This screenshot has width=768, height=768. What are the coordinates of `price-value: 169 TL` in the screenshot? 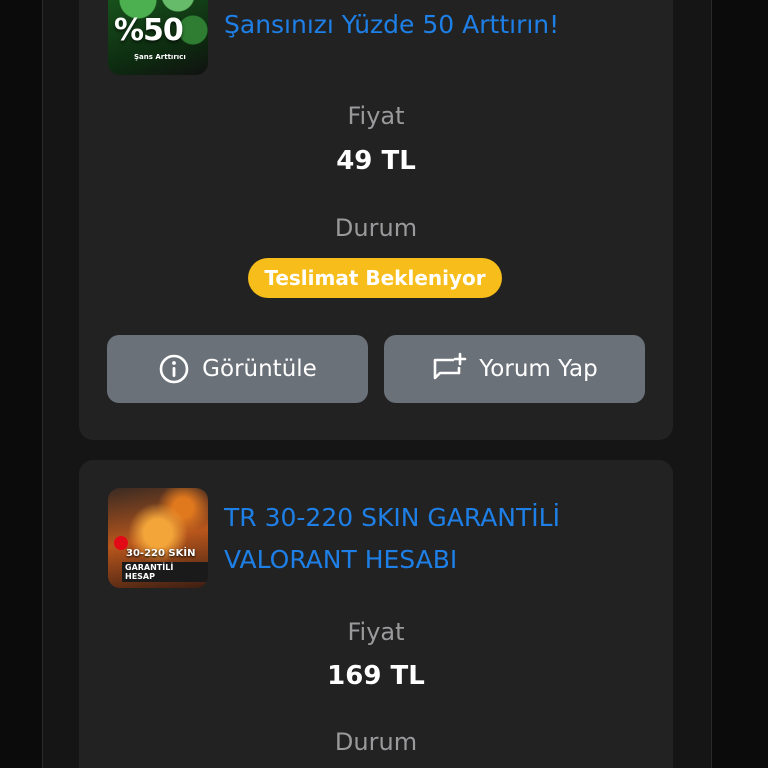 It's located at (376, 676).